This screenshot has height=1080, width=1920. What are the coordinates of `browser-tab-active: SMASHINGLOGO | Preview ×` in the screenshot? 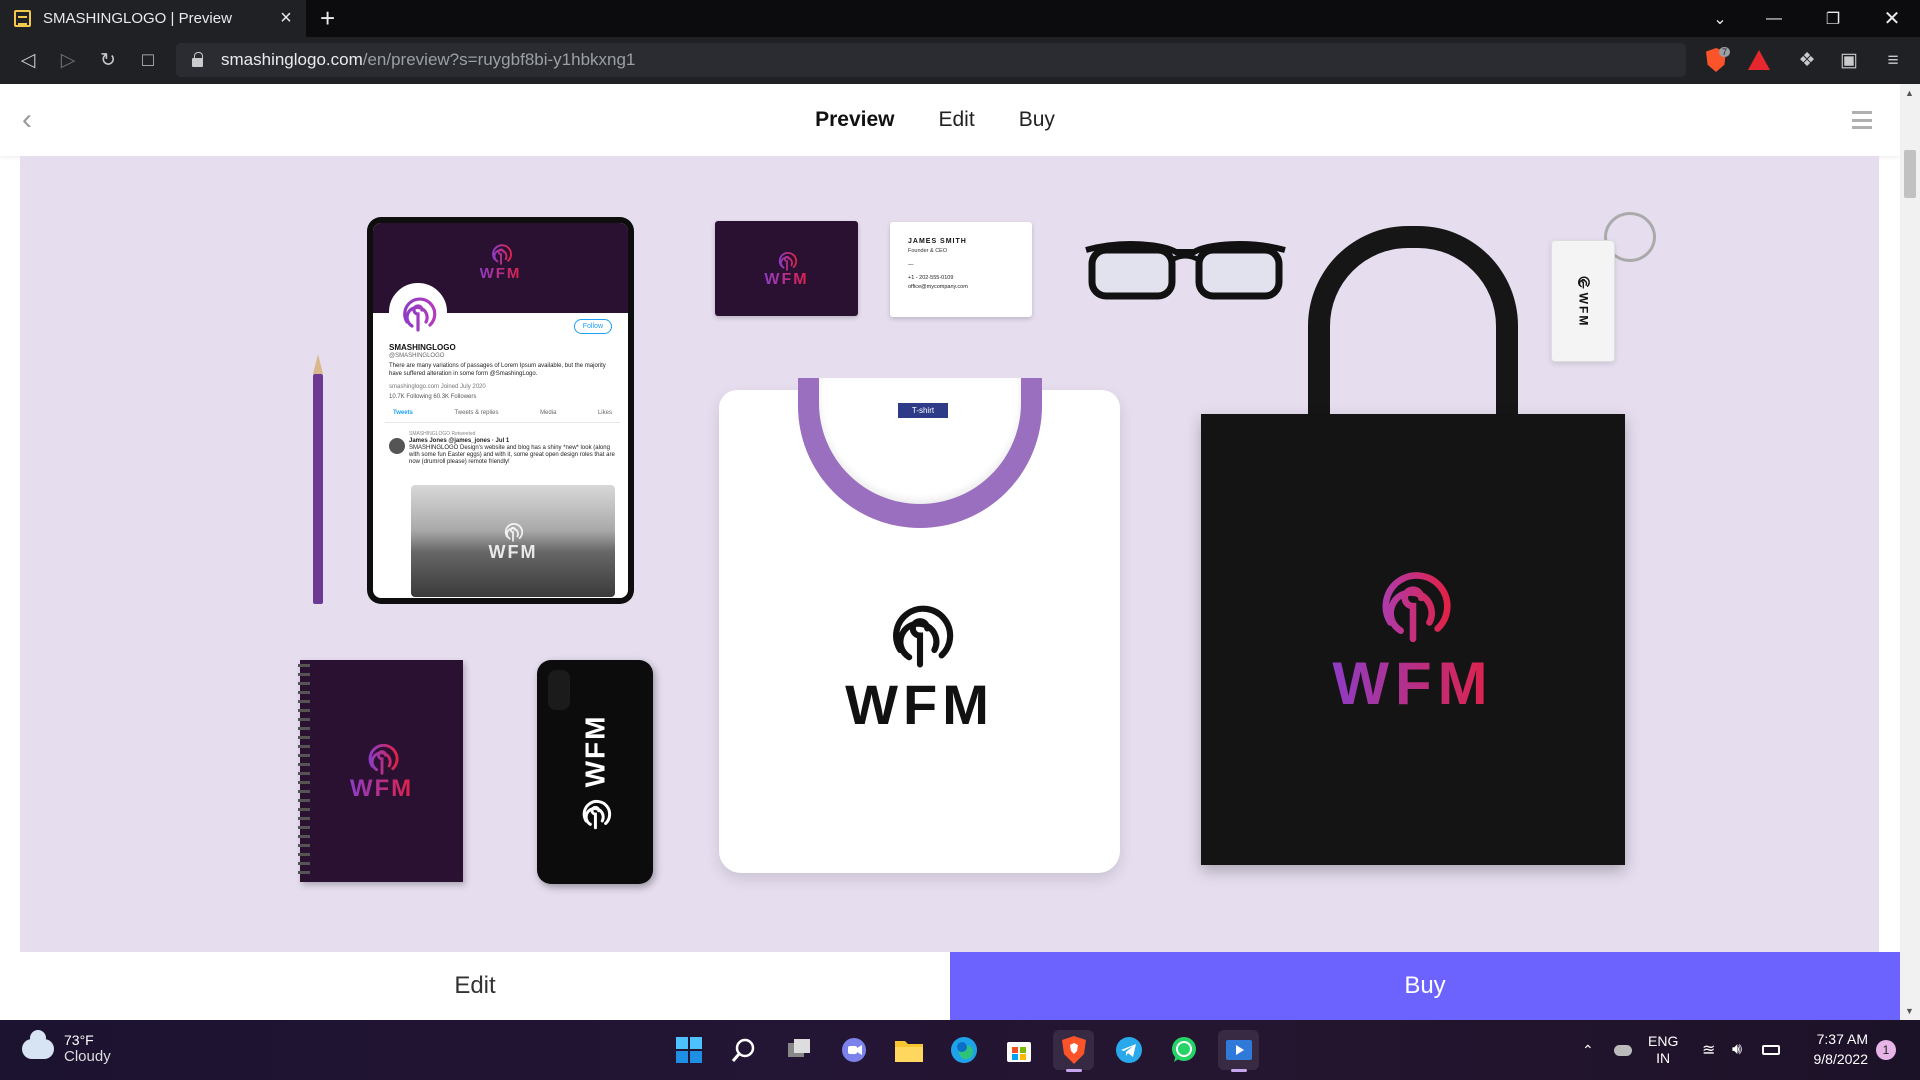 It's located at (153, 18).